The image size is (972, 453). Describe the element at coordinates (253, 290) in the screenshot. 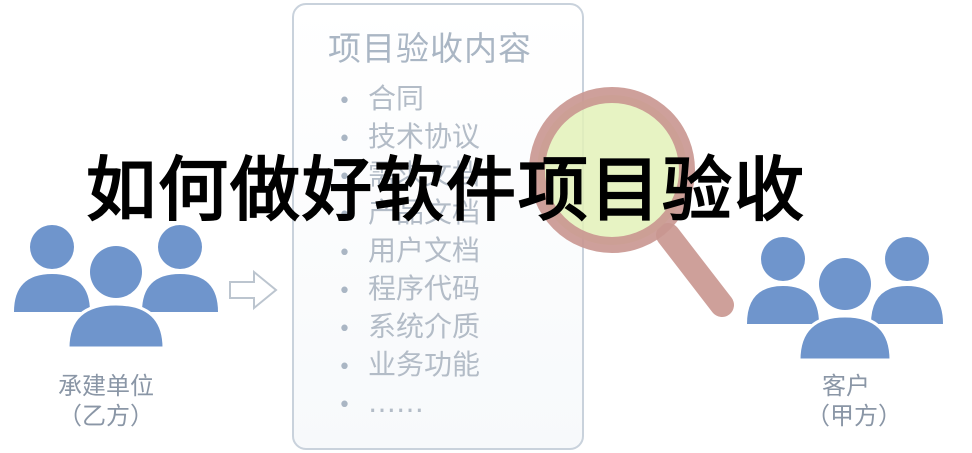

I see `arrow-right-icon` at that location.